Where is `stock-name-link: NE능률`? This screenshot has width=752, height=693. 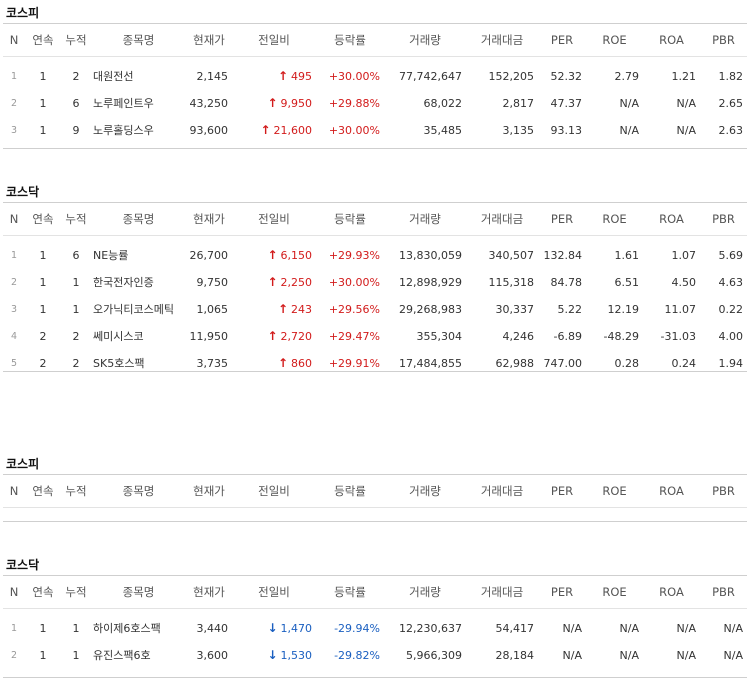
stock-name-link: NE능률 is located at coordinates (138, 255).